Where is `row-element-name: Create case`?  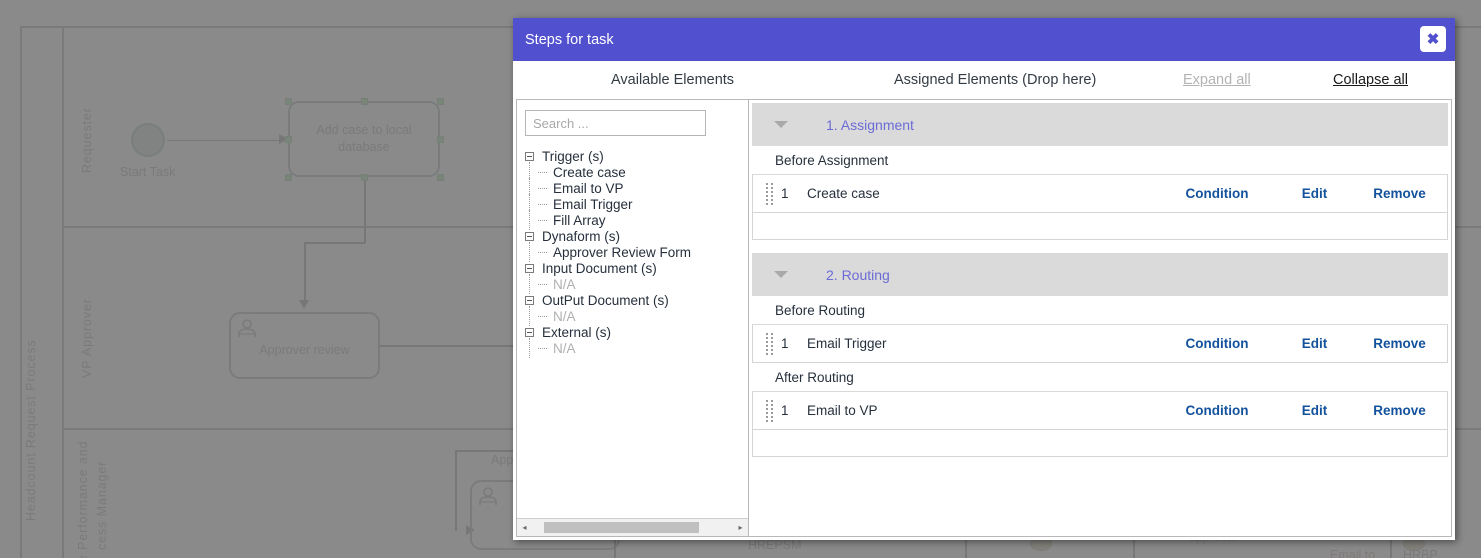
row-element-name: Create case is located at coordinates (843, 193).